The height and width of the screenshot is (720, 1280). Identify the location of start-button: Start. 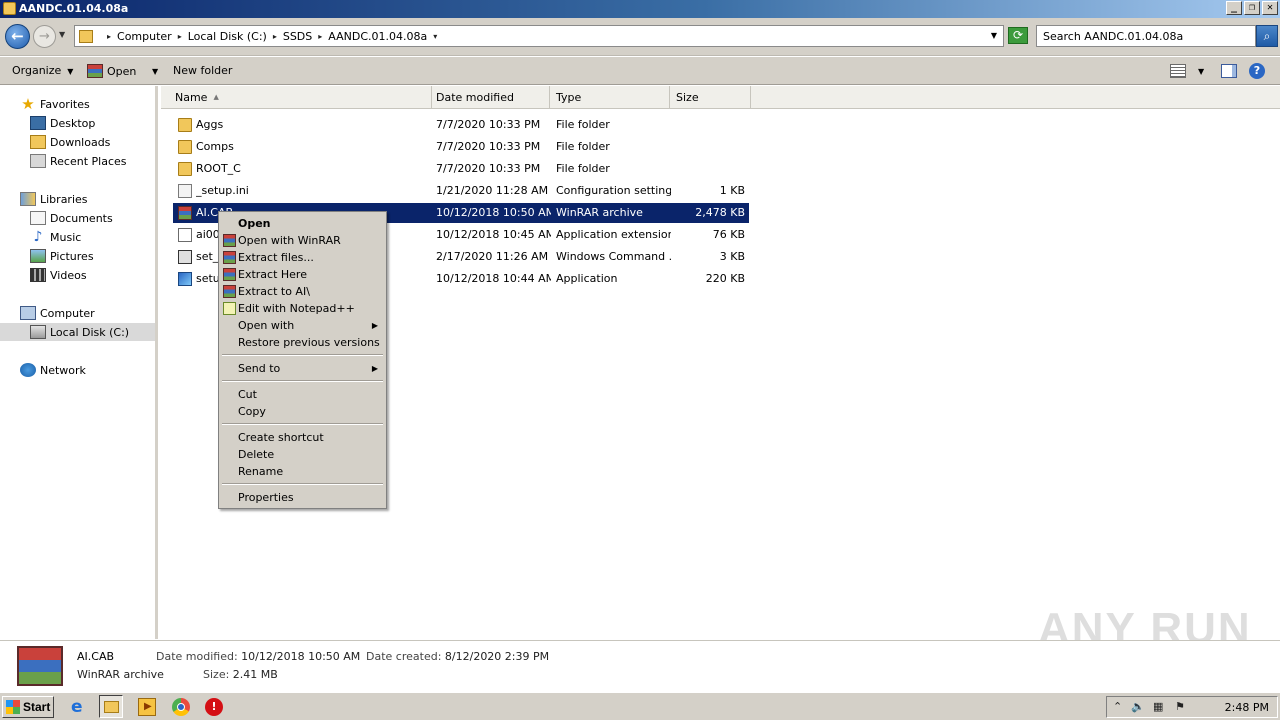
(28, 707).